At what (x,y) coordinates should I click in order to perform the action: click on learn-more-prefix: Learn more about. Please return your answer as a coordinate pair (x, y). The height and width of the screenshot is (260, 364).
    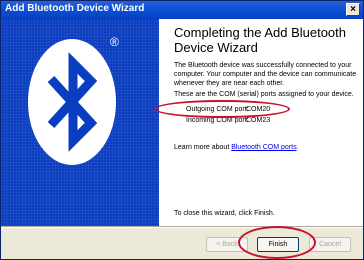
    Looking at the image, I should click on (203, 147).